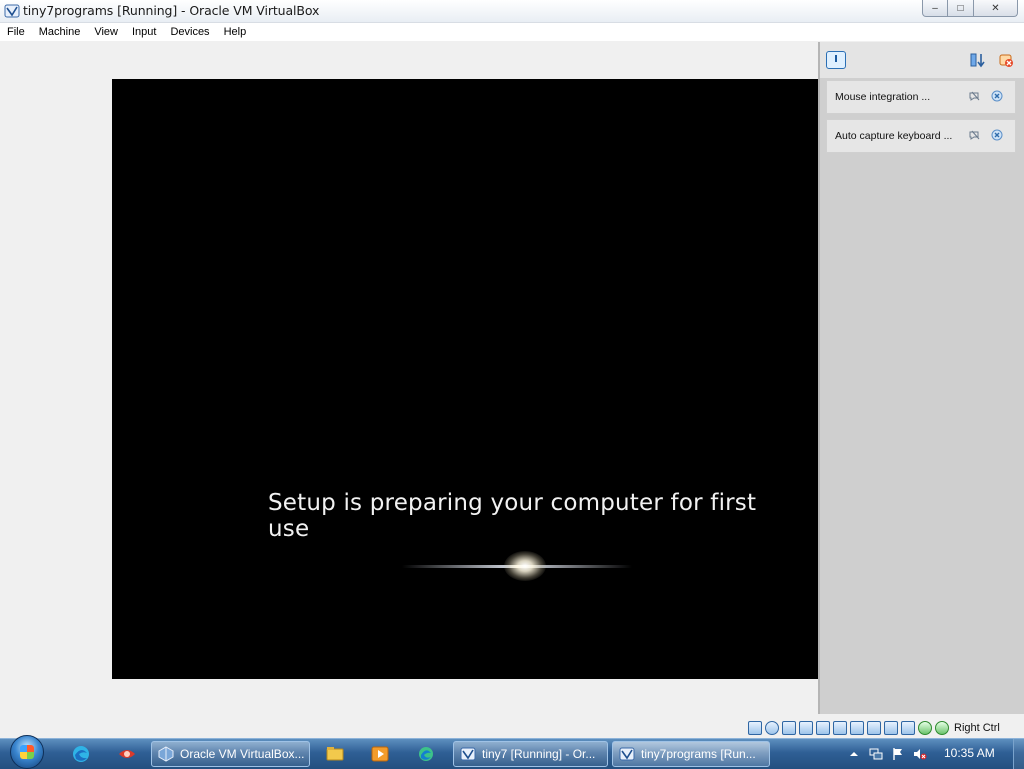  What do you see at coordinates (920, 754) in the screenshot?
I see `volume-muted-icon` at bounding box center [920, 754].